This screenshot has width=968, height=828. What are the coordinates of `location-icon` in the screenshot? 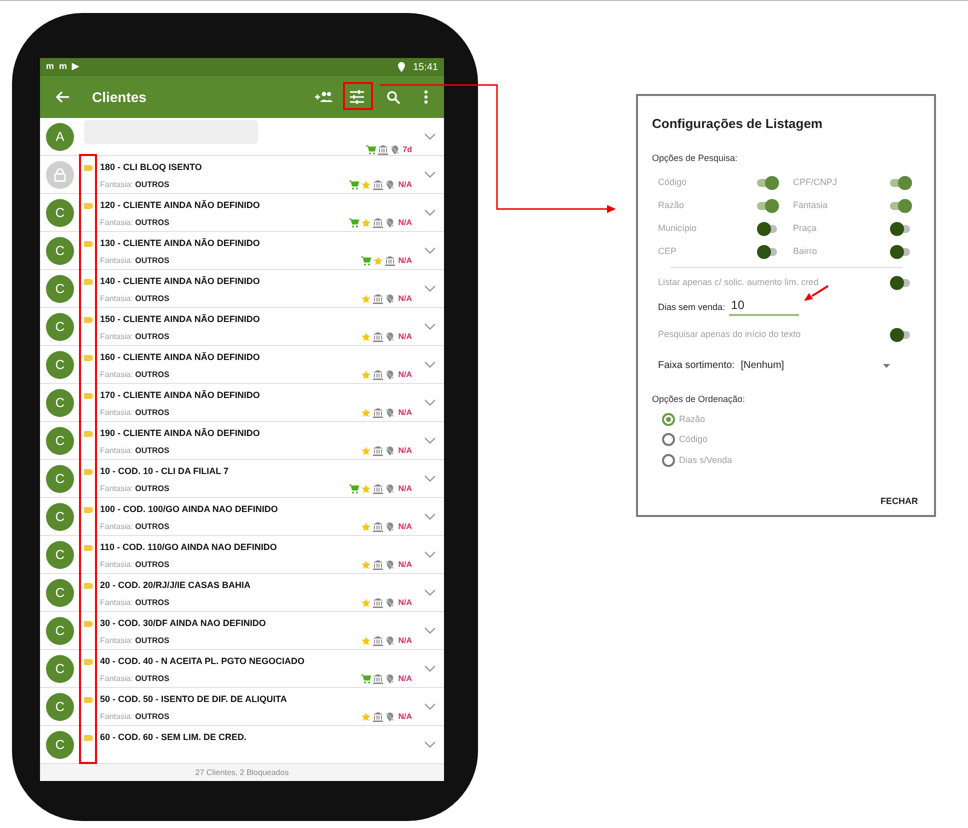 It's located at (401, 67).